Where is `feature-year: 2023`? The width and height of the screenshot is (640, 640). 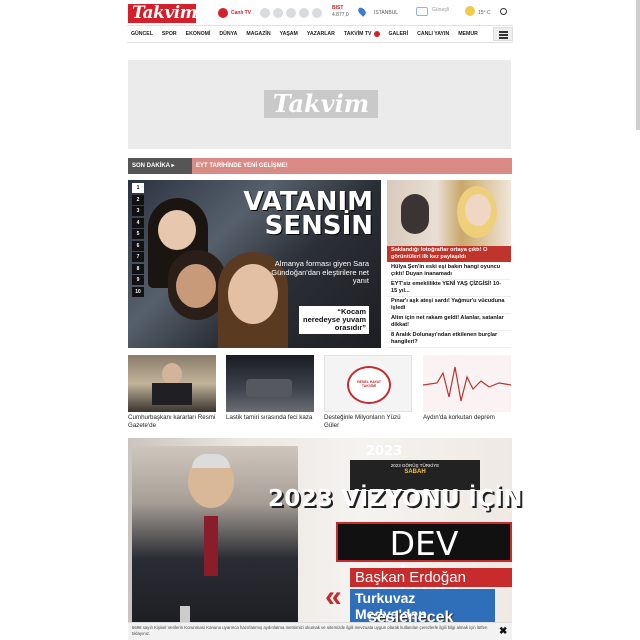
feature-year: 2023 is located at coordinates (384, 451).